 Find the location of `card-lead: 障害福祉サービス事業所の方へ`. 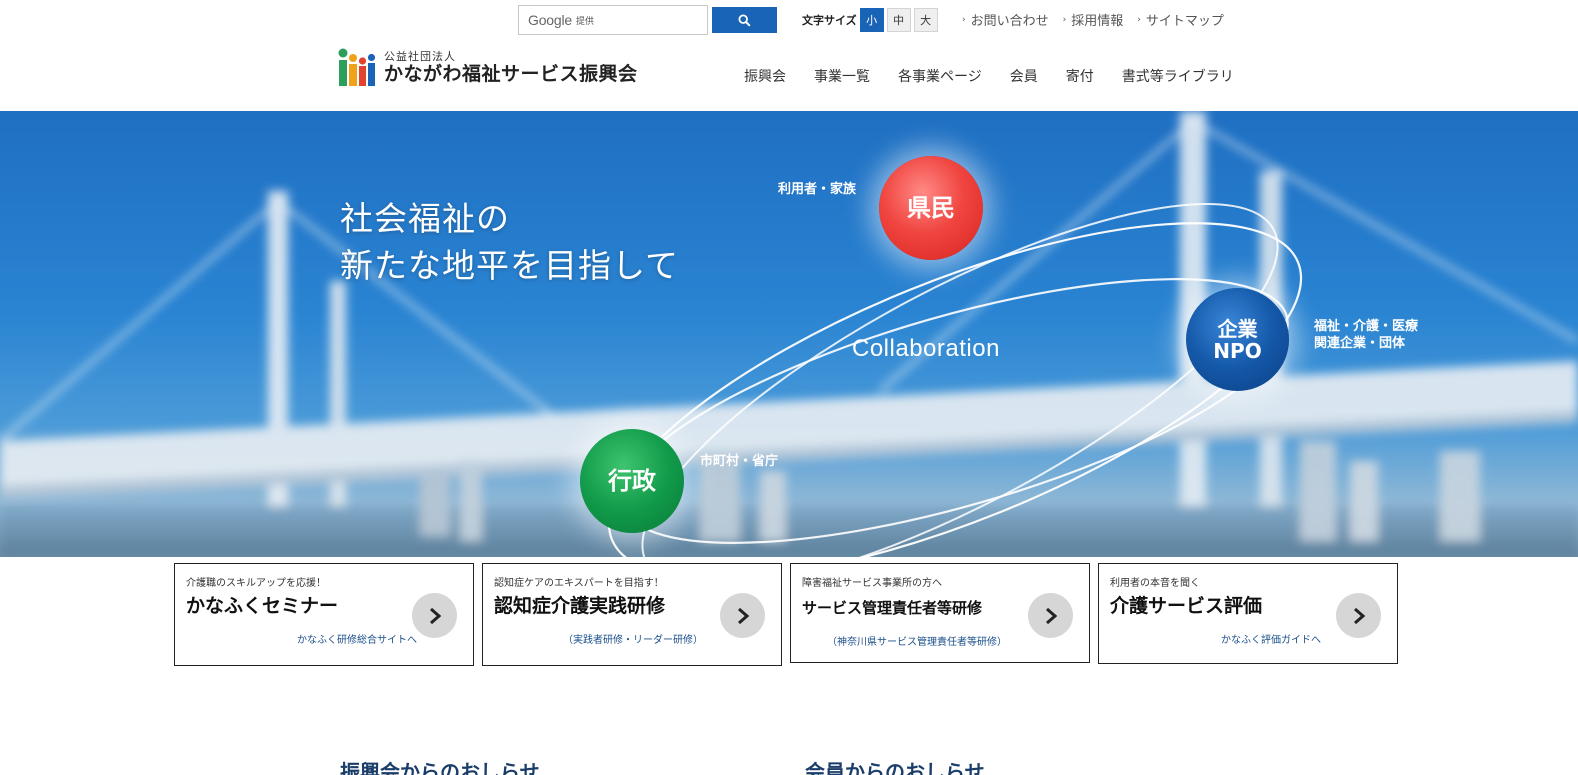

card-lead: 障害福祉サービス事業所の方へ is located at coordinates (872, 583).